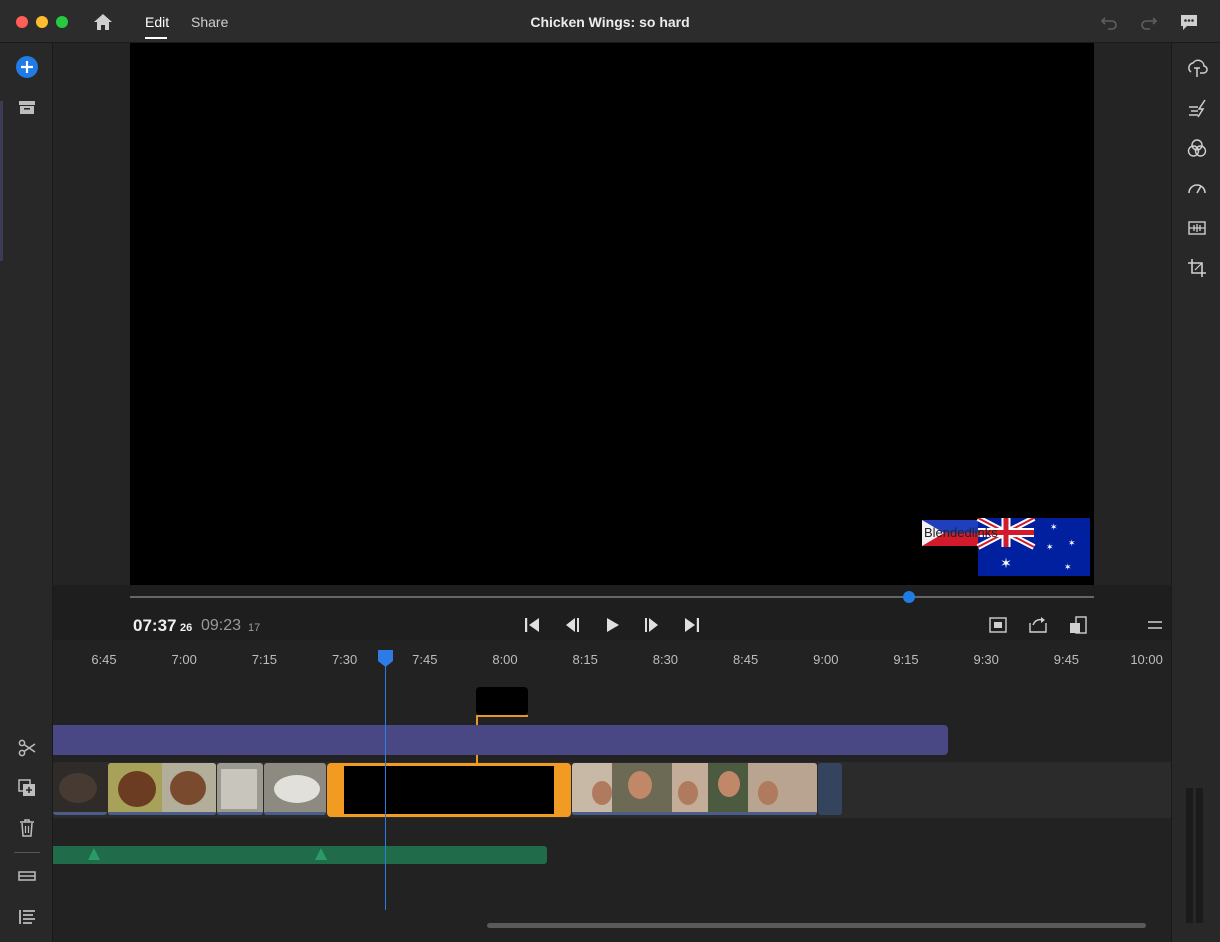 This screenshot has height=942, width=1220. Describe the element at coordinates (337, 790) in the screenshot. I see `clip-trim-handle-left` at that location.